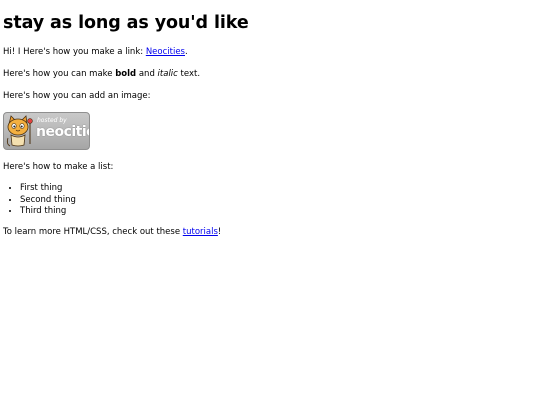  What do you see at coordinates (74, 52) in the screenshot?
I see `link-paragraph-prefix: Hi! I Here's how you make a link:` at bounding box center [74, 52].